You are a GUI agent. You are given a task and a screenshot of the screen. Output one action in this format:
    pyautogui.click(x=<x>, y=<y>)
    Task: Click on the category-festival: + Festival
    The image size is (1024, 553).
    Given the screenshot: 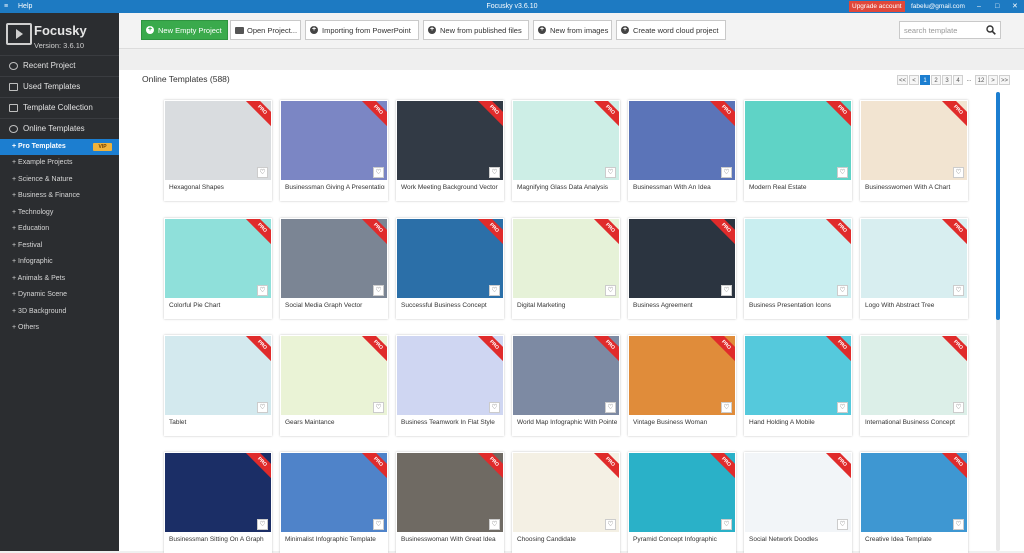 What is the action you would take?
    pyautogui.click(x=59, y=246)
    